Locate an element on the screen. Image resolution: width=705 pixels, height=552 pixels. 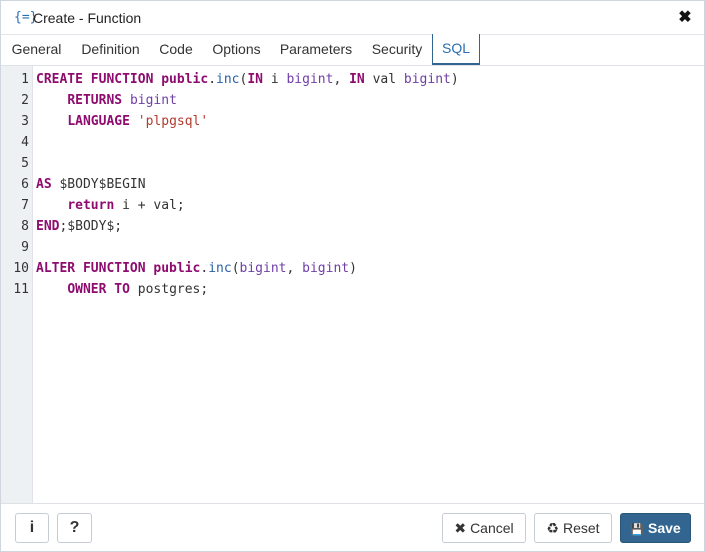
cancel-label: Cancel is located at coordinates (492, 528).